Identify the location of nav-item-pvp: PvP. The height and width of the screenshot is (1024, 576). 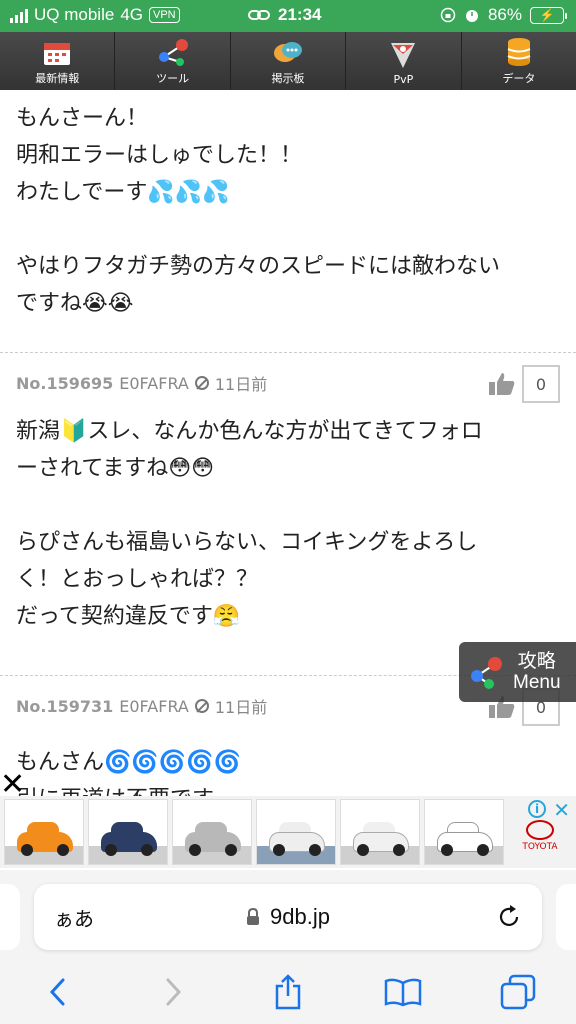
(404, 61).